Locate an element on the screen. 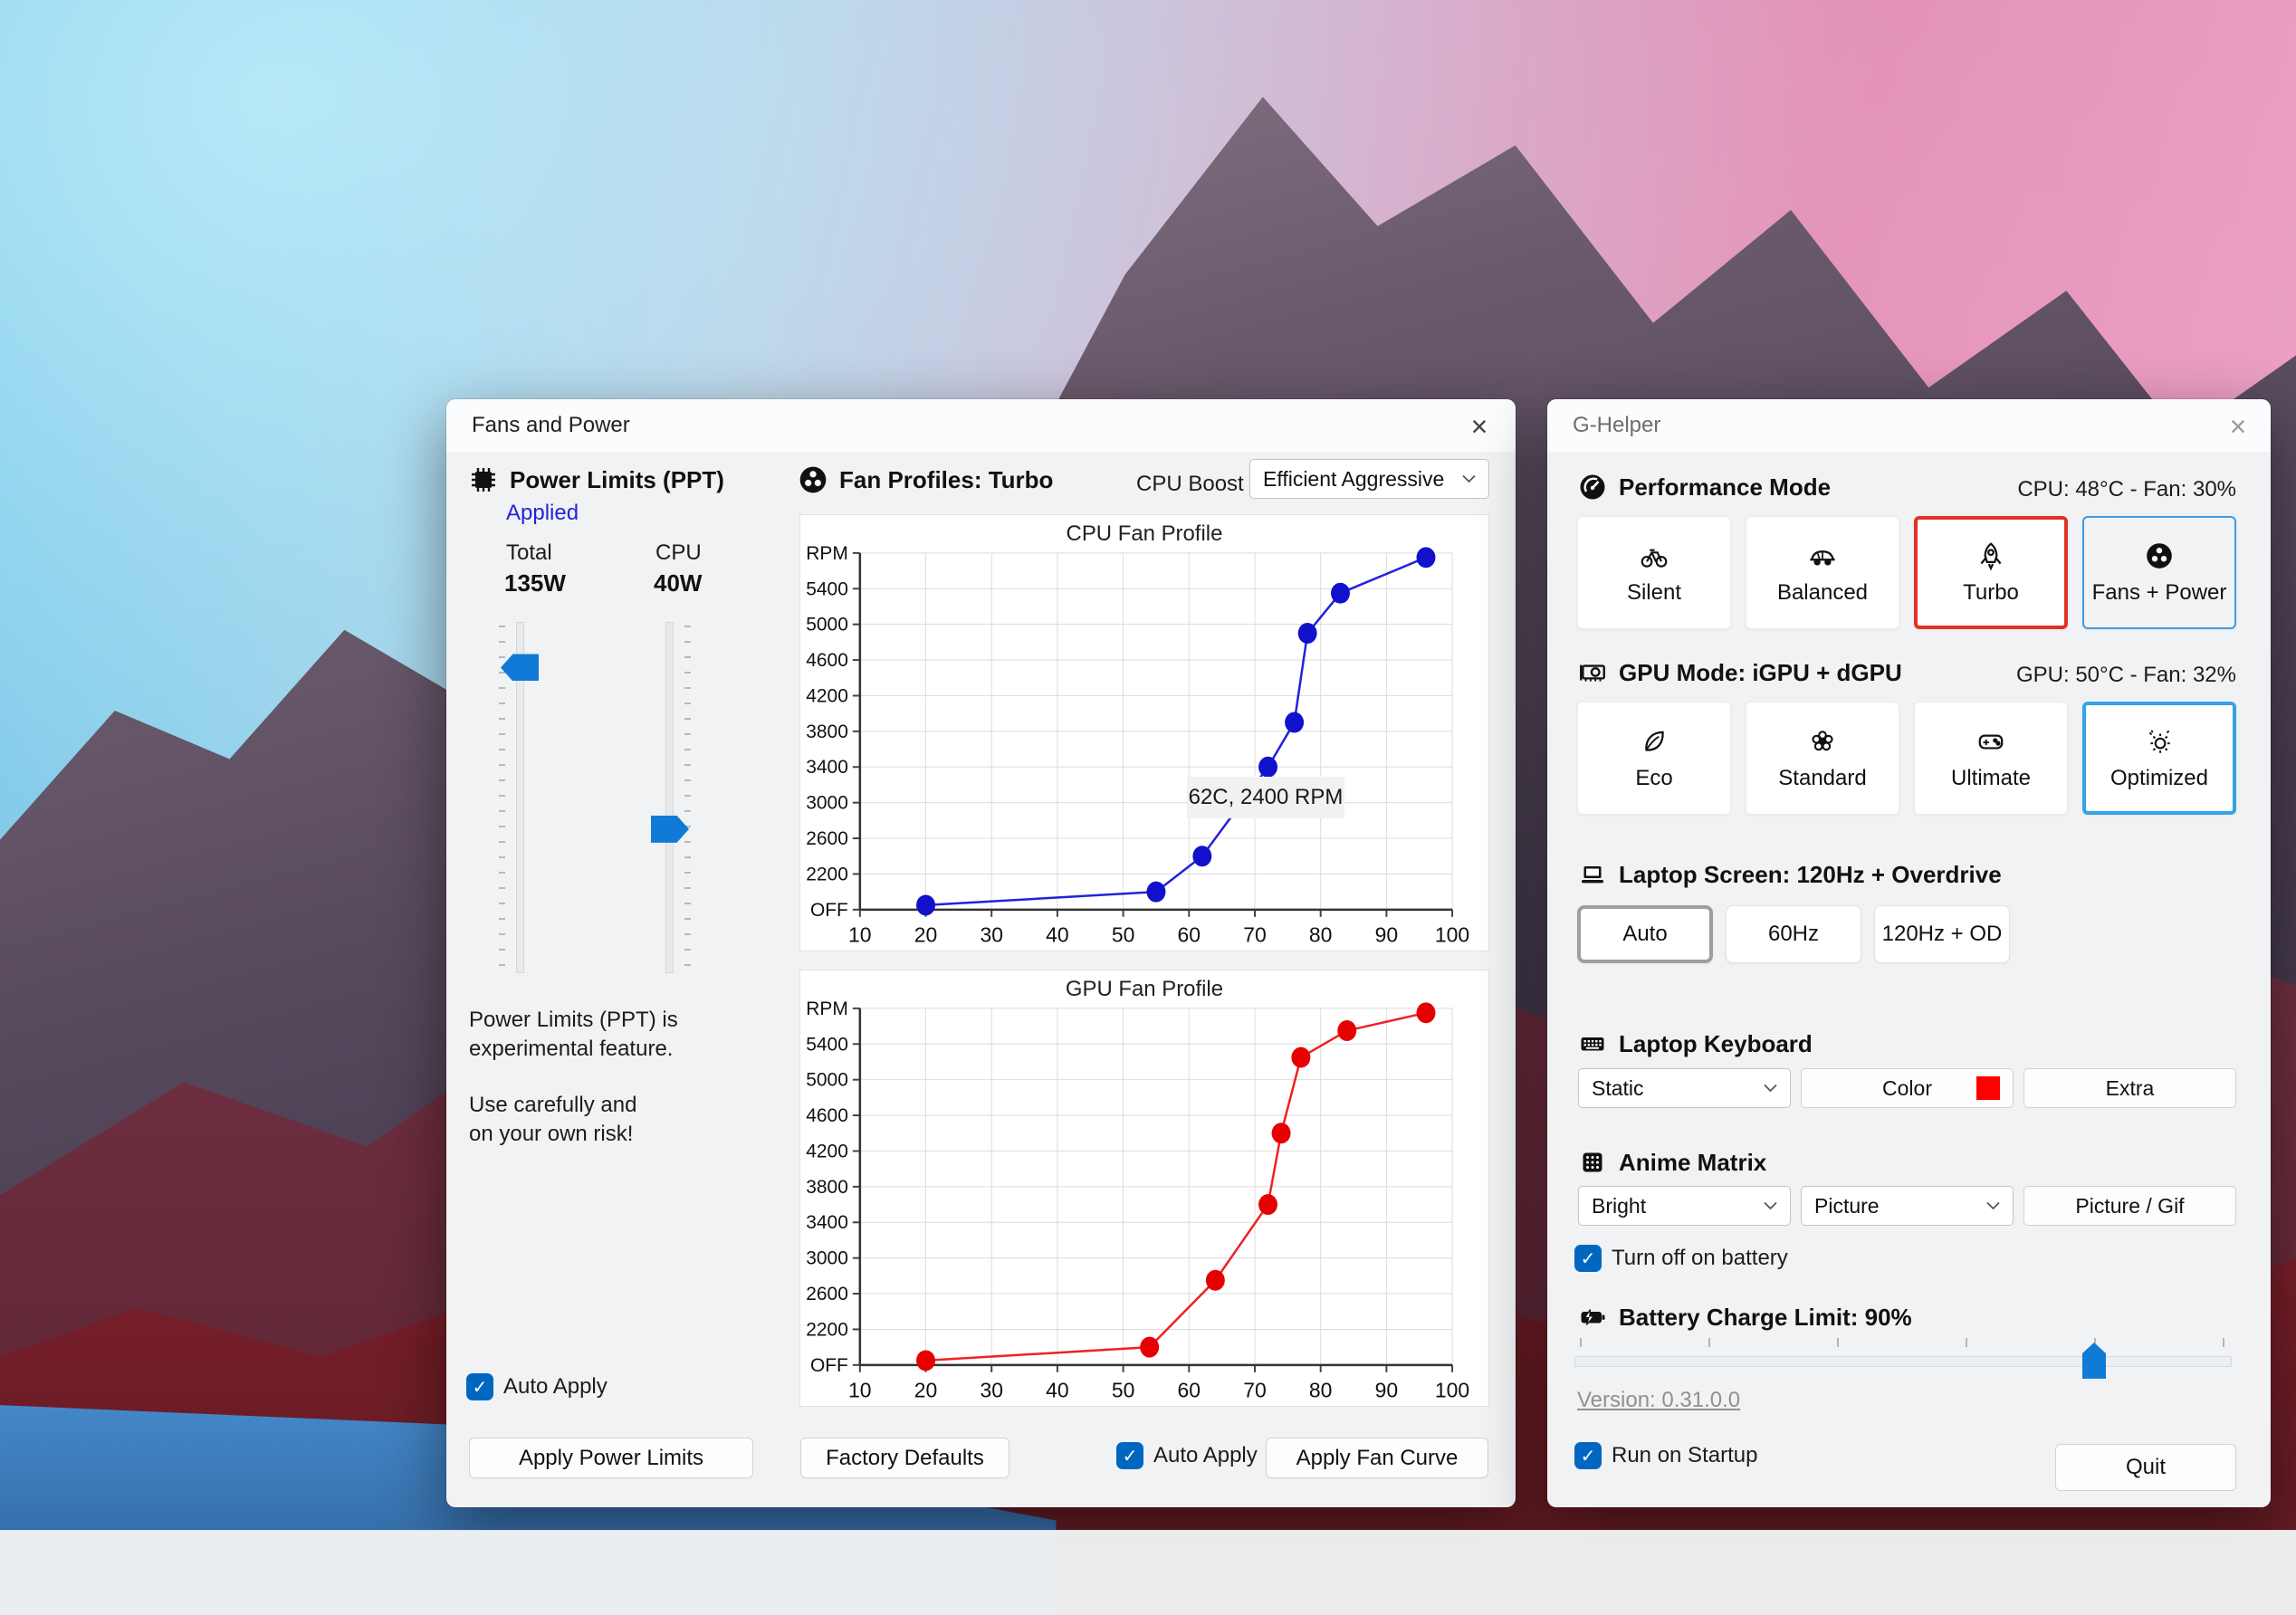 This screenshot has width=2296, height=1615. color-swatch is located at coordinates (1988, 1088).